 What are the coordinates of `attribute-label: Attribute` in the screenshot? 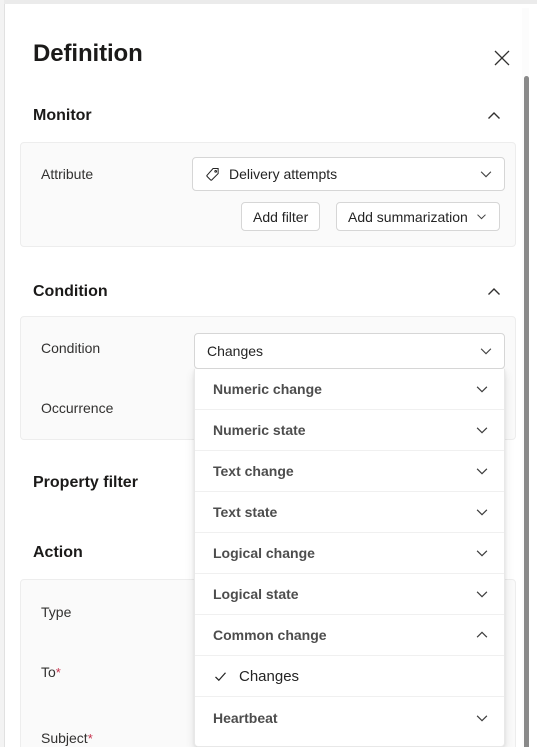 It's located at (67, 174).